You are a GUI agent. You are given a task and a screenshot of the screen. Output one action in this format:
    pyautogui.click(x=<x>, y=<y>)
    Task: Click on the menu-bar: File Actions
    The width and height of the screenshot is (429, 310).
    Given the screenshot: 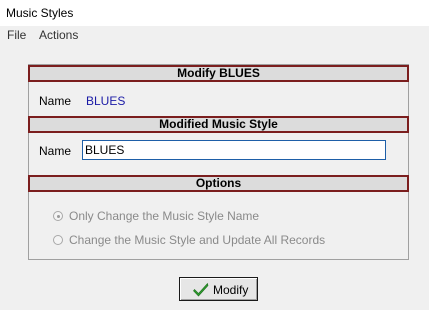 What is the action you would take?
    pyautogui.click(x=214, y=35)
    